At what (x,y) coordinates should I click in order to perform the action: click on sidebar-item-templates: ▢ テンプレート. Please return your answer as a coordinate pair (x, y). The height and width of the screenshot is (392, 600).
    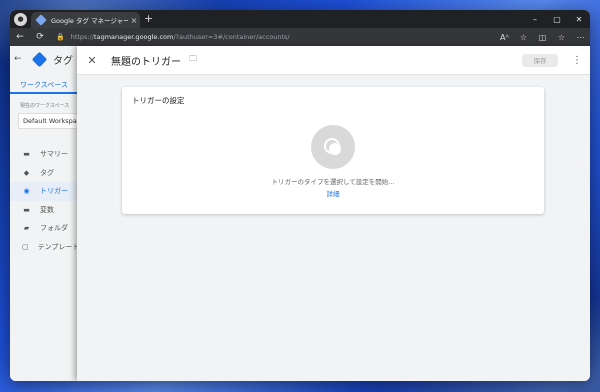
    Looking at the image, I should click on (43, 247).